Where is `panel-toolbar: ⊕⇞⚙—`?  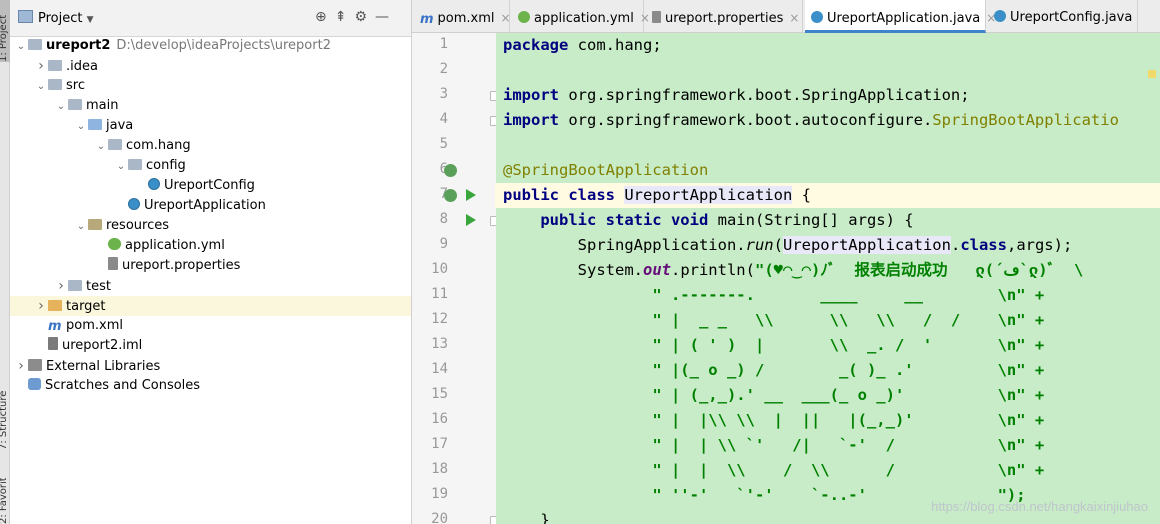
panel-toolbar: ⊕⇞⚙— is located at coordinates (356, 17).